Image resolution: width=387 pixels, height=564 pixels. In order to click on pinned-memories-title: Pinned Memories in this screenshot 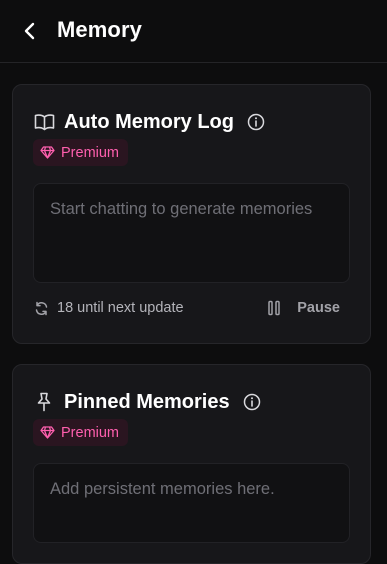, I will do `click(147, 401)`.